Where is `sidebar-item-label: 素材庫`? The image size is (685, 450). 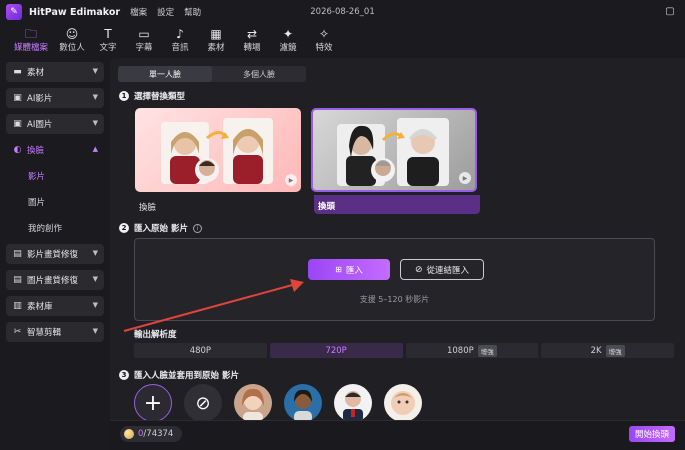 sidebar-item-label: 素材庫 is located at coordinates (40, 307).